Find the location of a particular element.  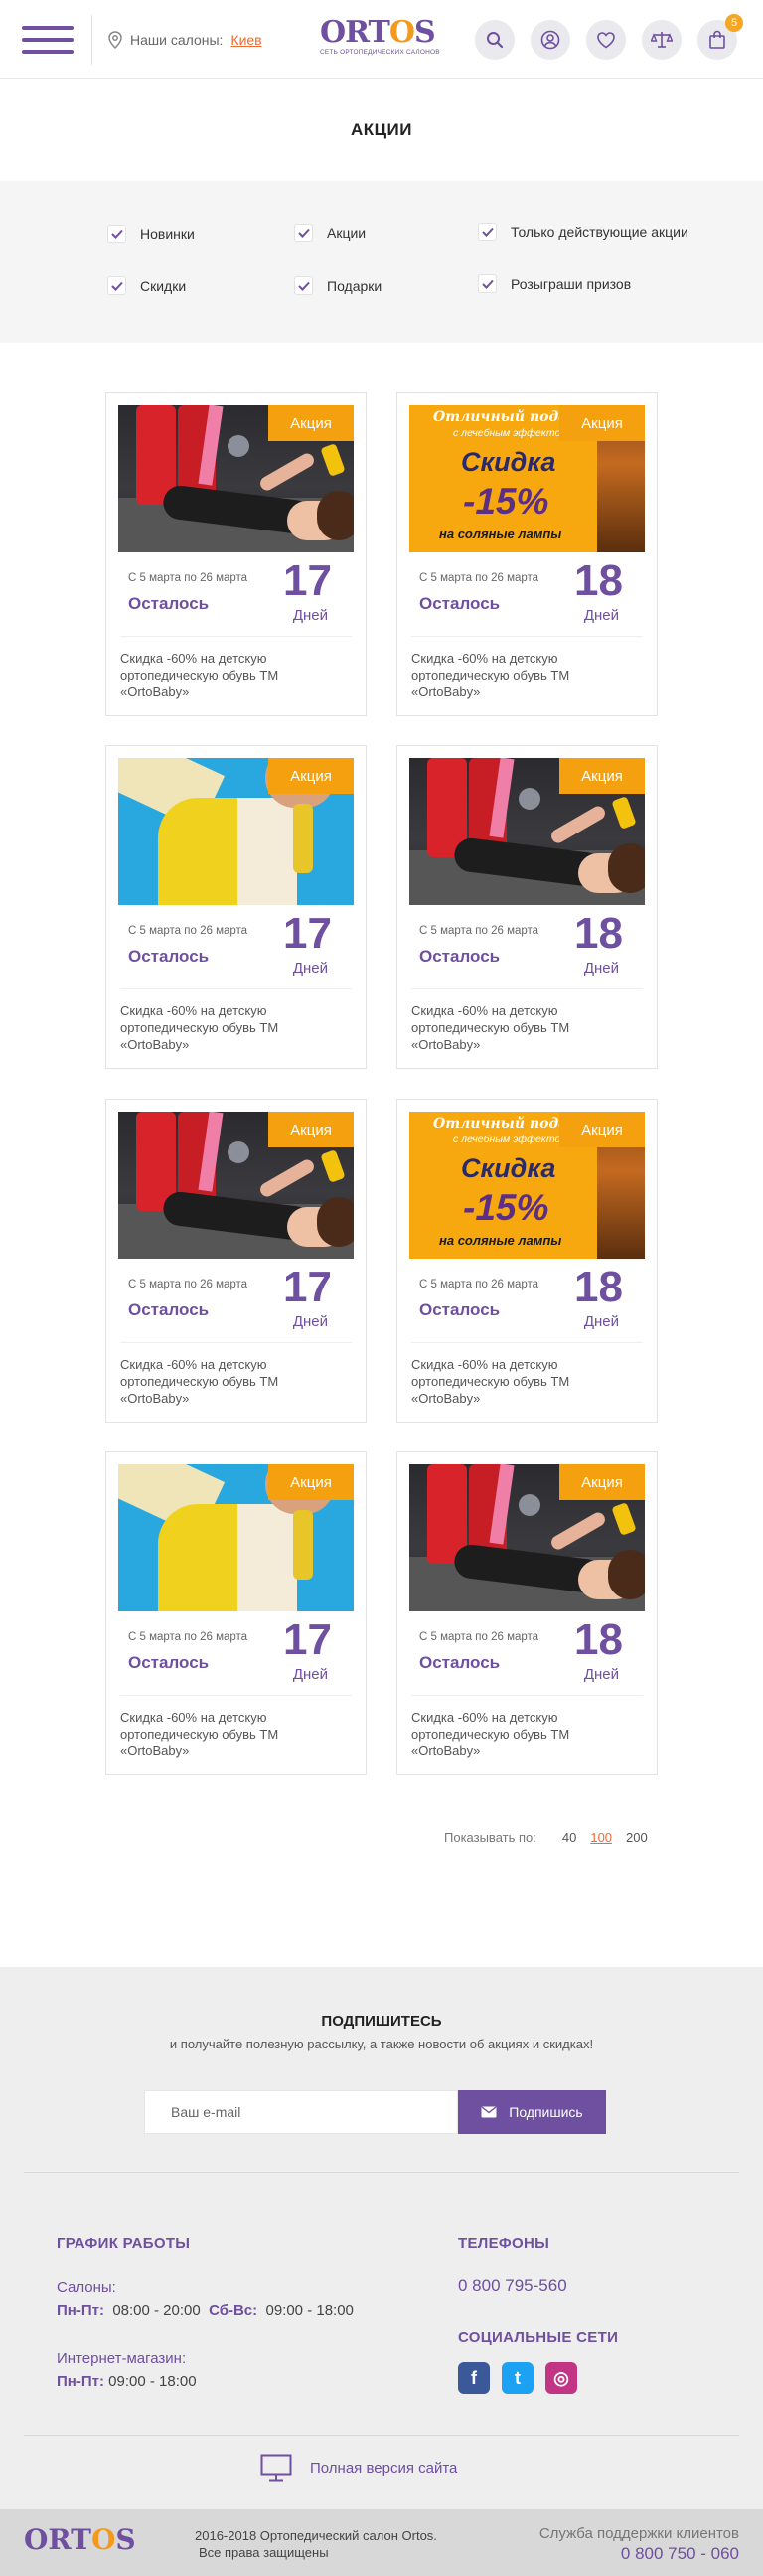

filter-label: Розыграши призов is located at coordinates (571, 283).